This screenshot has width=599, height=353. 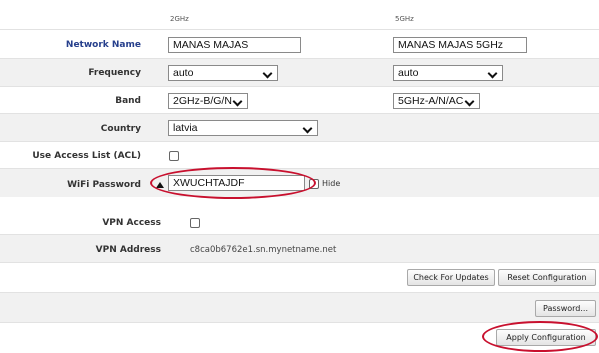 What do you see at coordinates (179, 19) in the screenshot?
I see `column-2ghz-header: 2GHz` at bounding box center [179, 19].